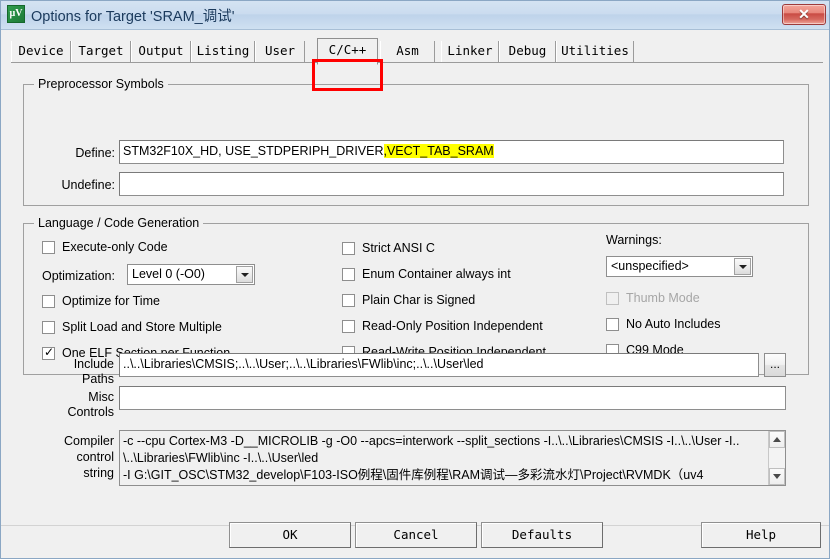 The width and height of the screenshot is (830, 559). What do you see at coordinates (280, 51) in the screenshot?
I see `tab-user: User` at bounding box center [280, 51].